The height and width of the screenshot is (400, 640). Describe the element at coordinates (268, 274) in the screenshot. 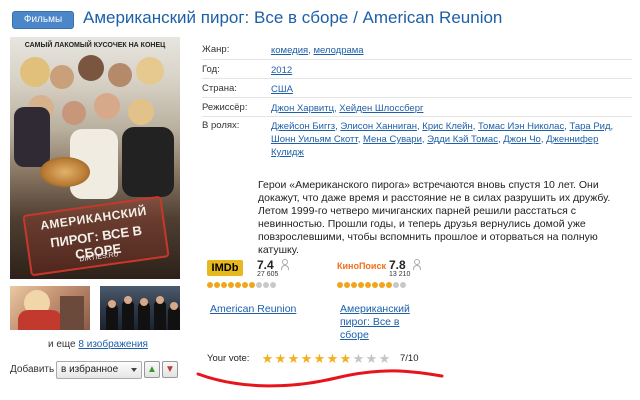

I see `rating-votes: 27 605` at that location.